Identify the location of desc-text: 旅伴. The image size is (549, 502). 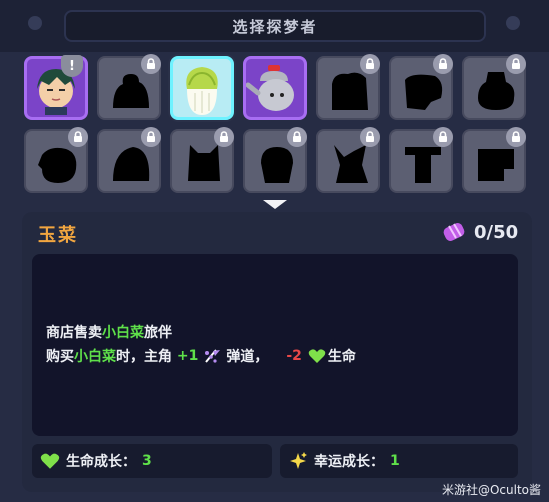
(158, 333).